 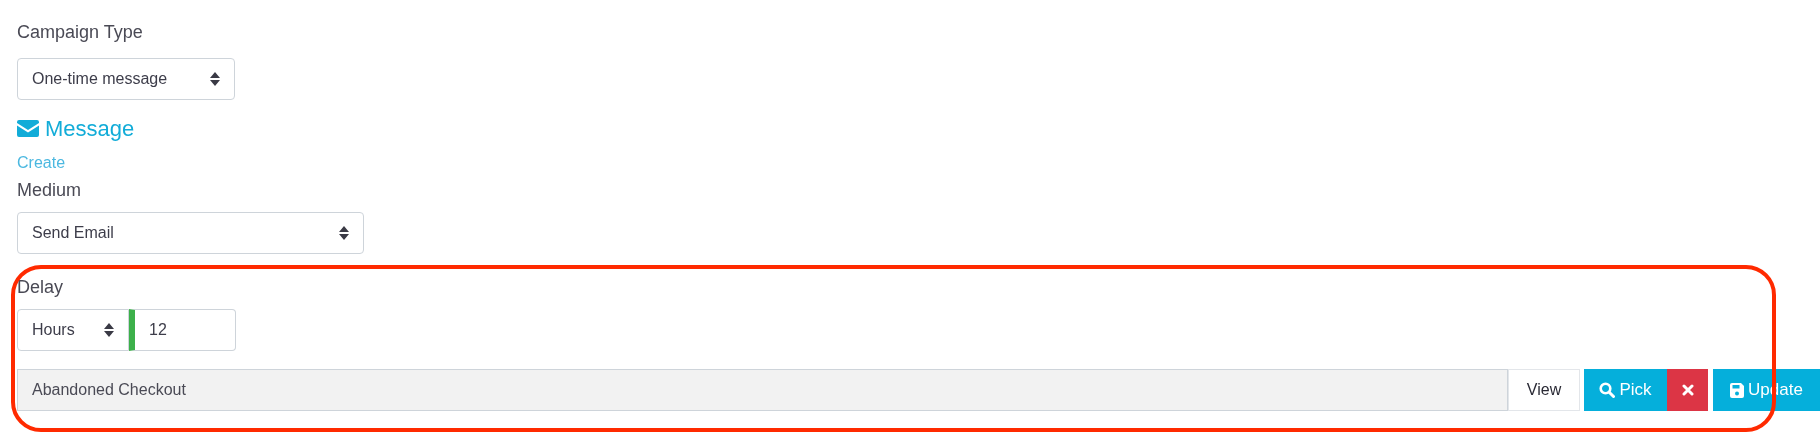 What do you see at coordinates (40, 287) in the screenshot?
I see `field-label: Delay` at bounding box center [40, 287].